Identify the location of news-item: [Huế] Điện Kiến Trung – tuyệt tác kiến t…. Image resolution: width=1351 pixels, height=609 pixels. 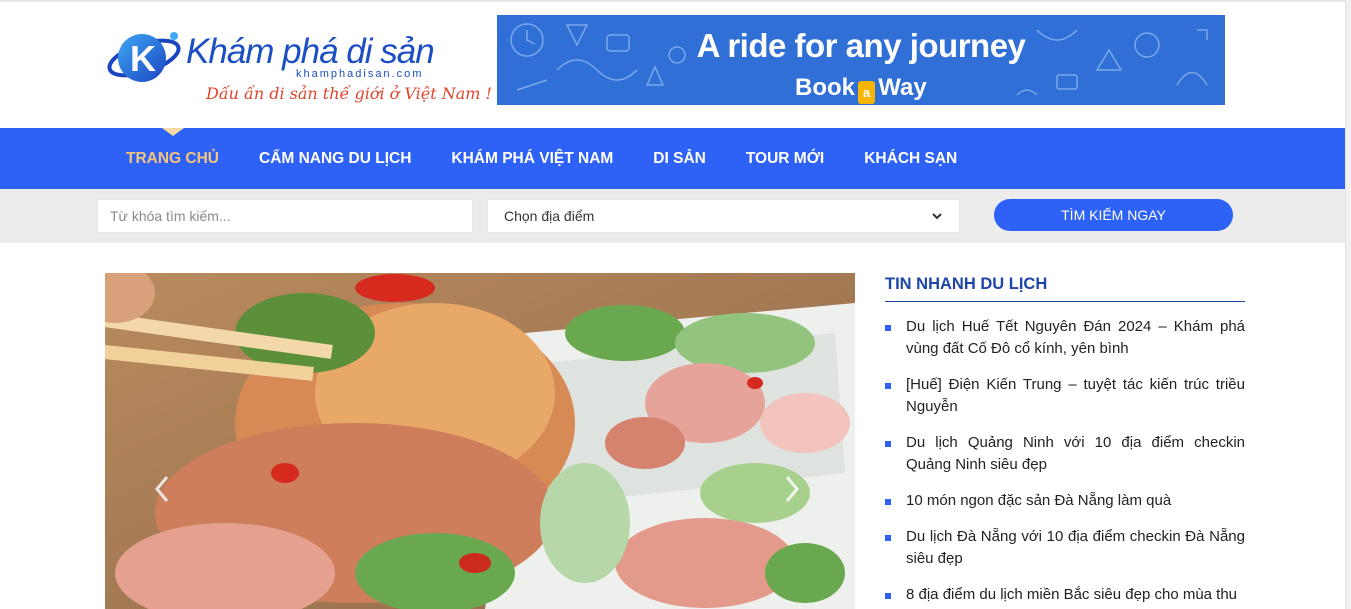
(1065, 396).